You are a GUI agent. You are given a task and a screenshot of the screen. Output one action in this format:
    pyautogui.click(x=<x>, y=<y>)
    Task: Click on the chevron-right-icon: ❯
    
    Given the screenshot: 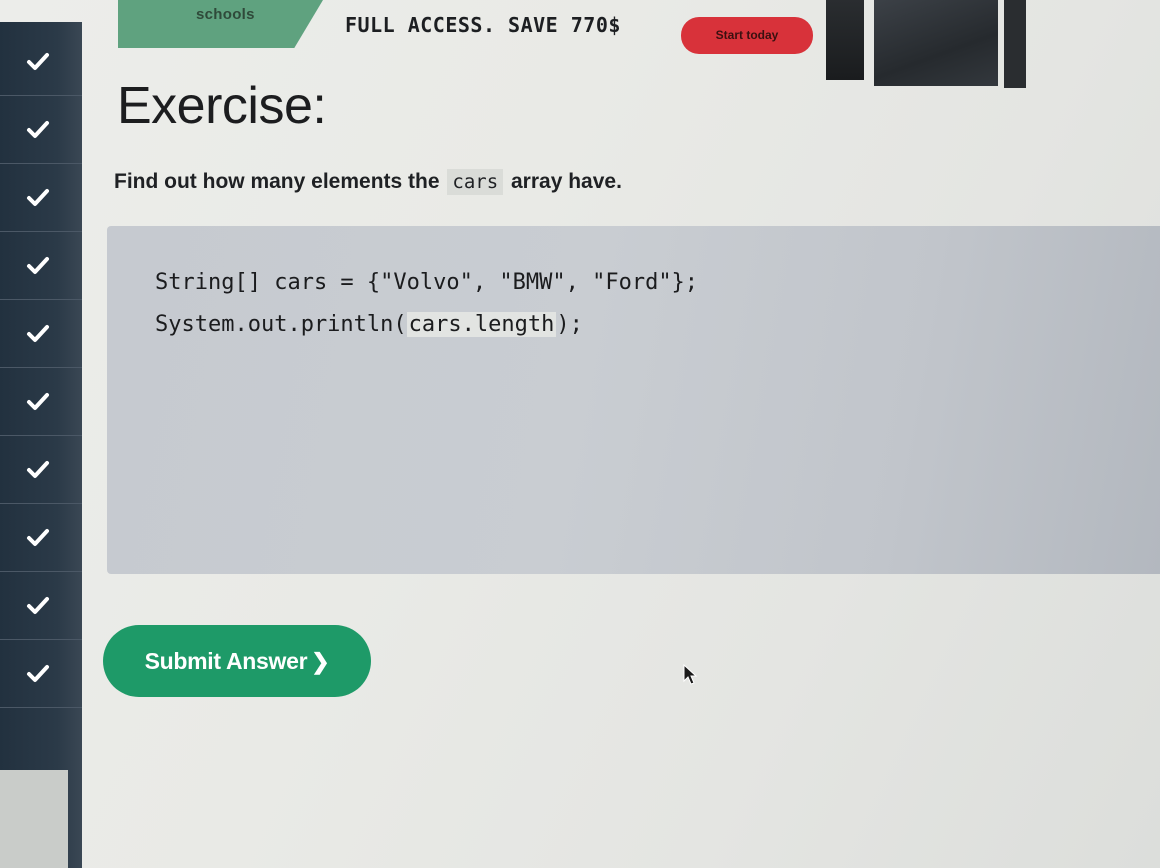 What is the action you would take?
    pyautogui.click(x=320, y=661)
    